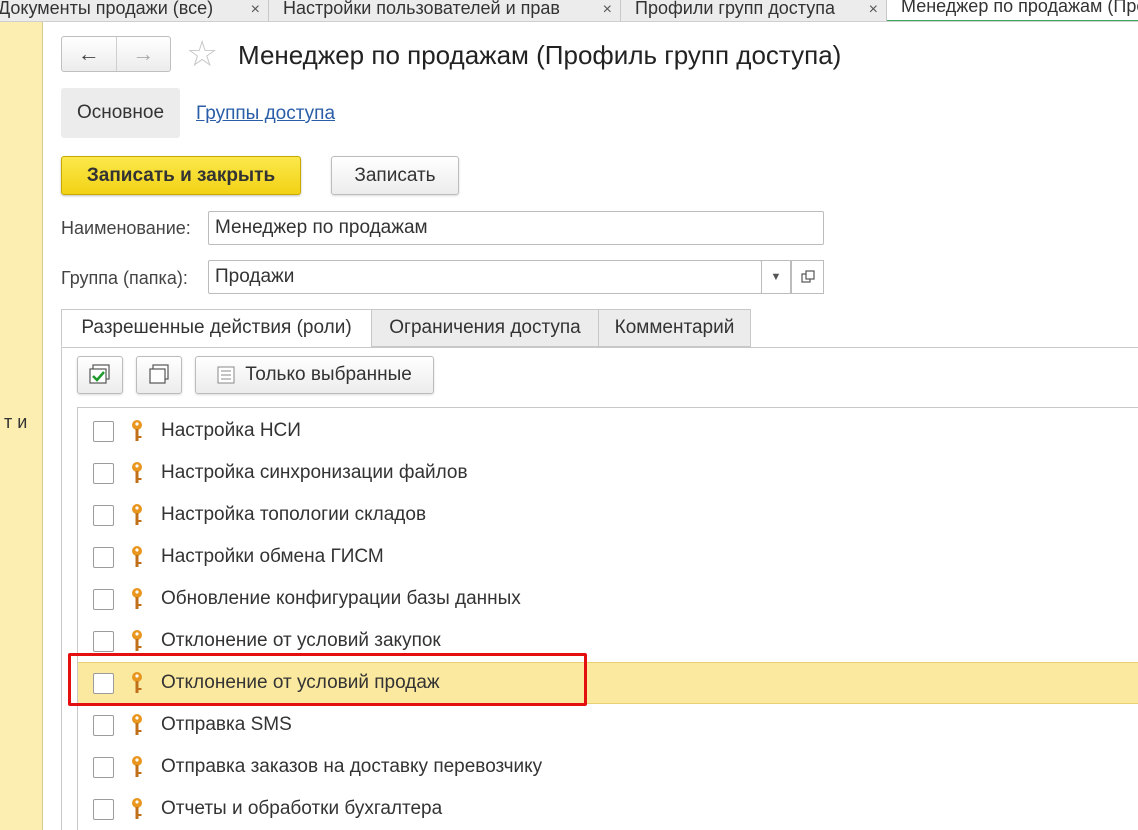 This screenshot has height=830, width=1138. I want to click on tab-border, so click(61, 588).